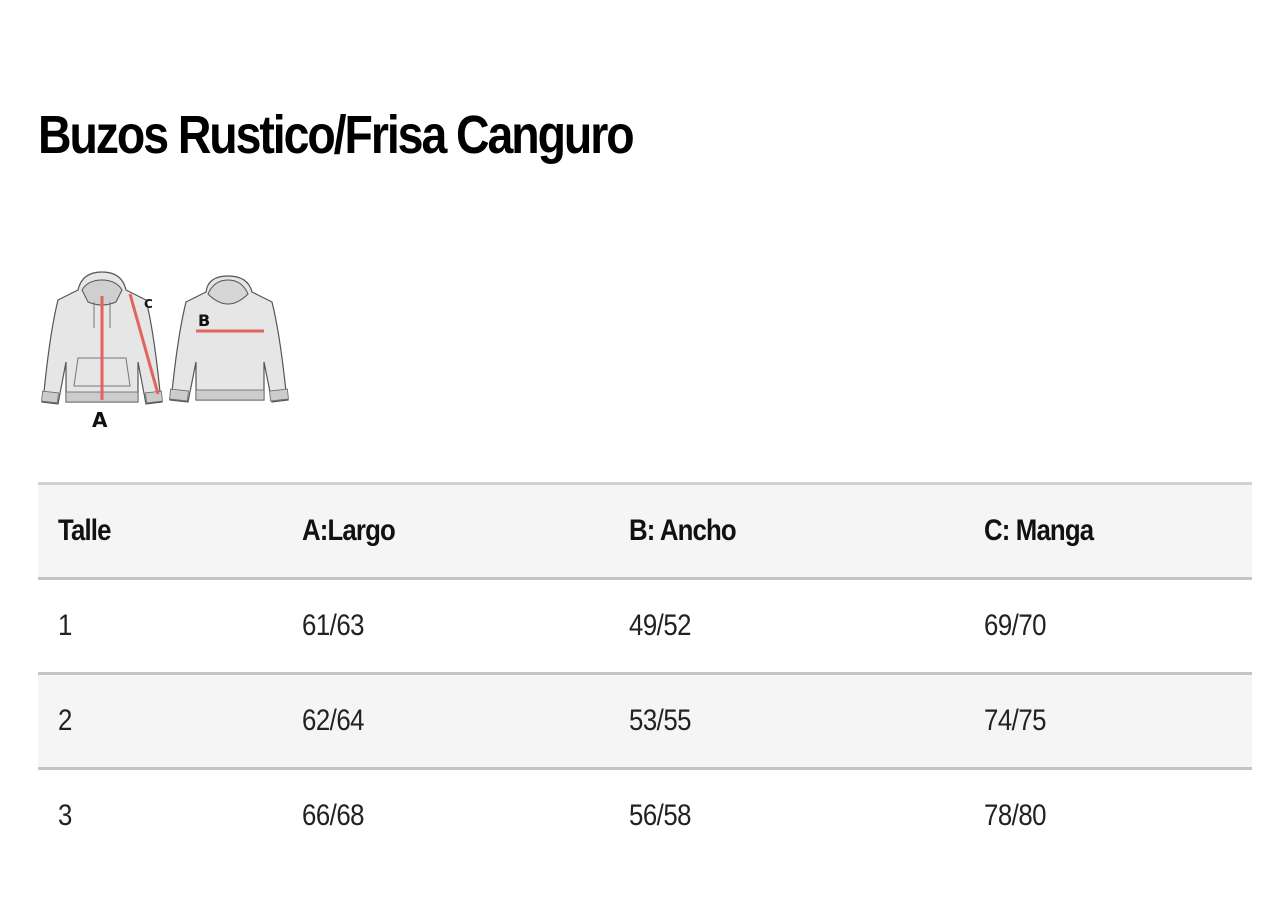  What do you see at coordinates (65, 625) in the screenshot?
I see `cell-talle: 1` at bounding box center [65, 625].